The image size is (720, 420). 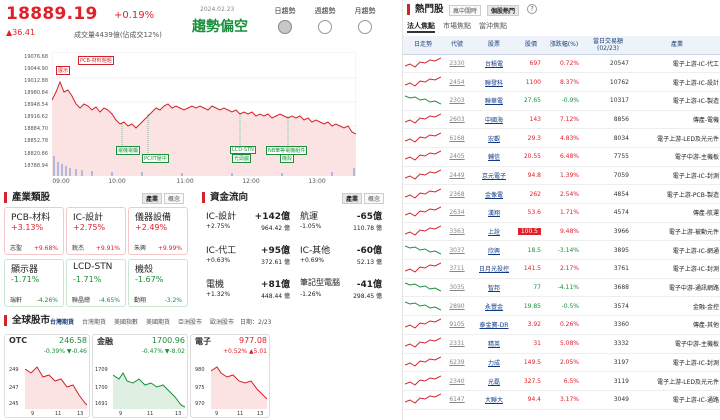 I want to click on industry-card: 顯示器 -1.71% 瑞軒 -4.26%, so click(x=34, y=283).